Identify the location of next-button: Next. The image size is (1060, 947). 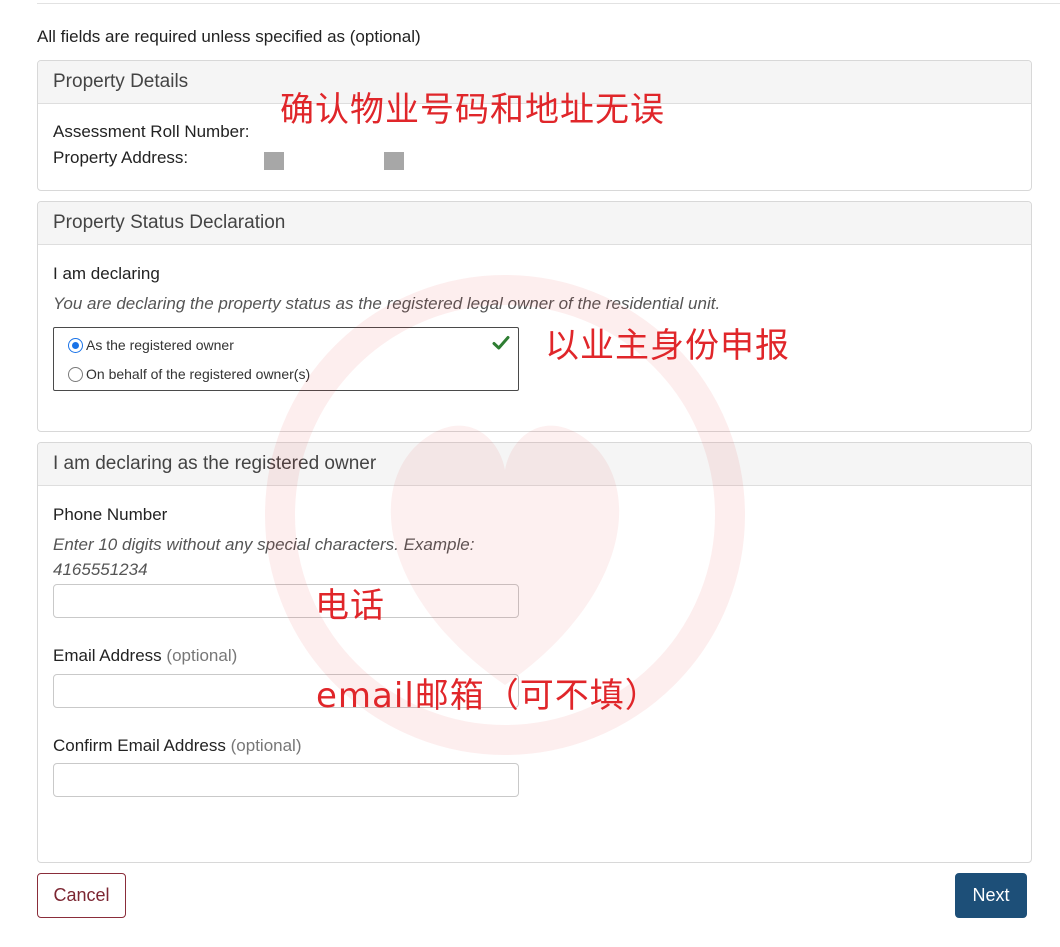
(991, 895).